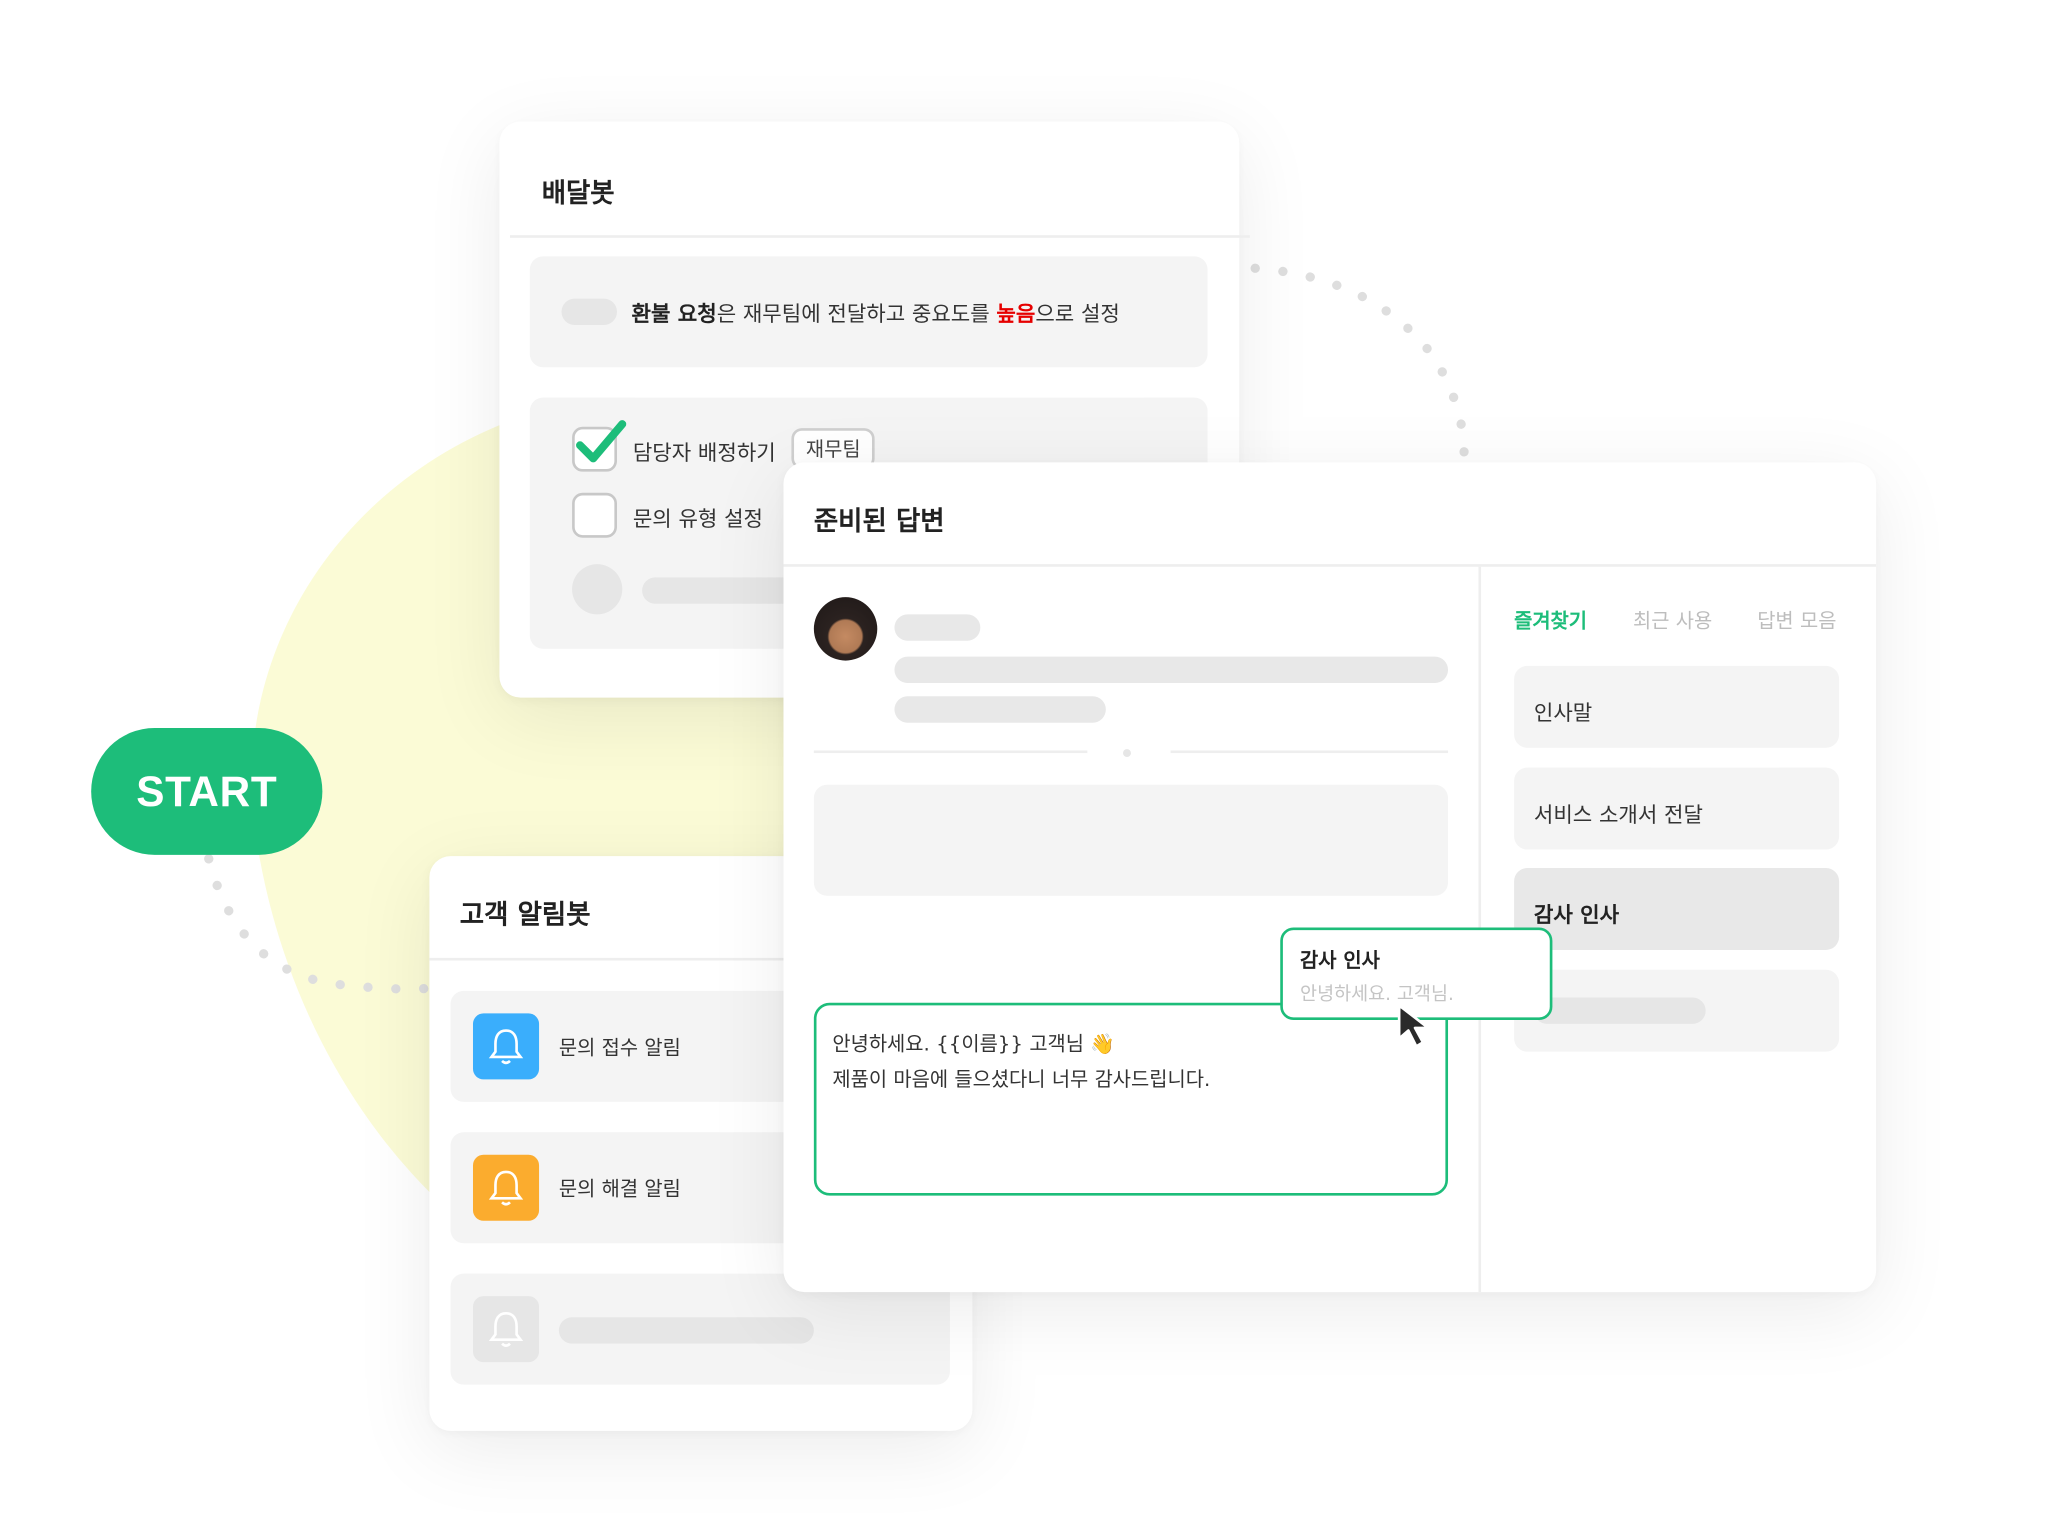 This screenshot has width=2048, height=1536. What do you see at coordinates (1618, 814) in the screenshot?
I see `reply-item-label: 서비스 소개서 전달` at bounding box center [1618, 814].